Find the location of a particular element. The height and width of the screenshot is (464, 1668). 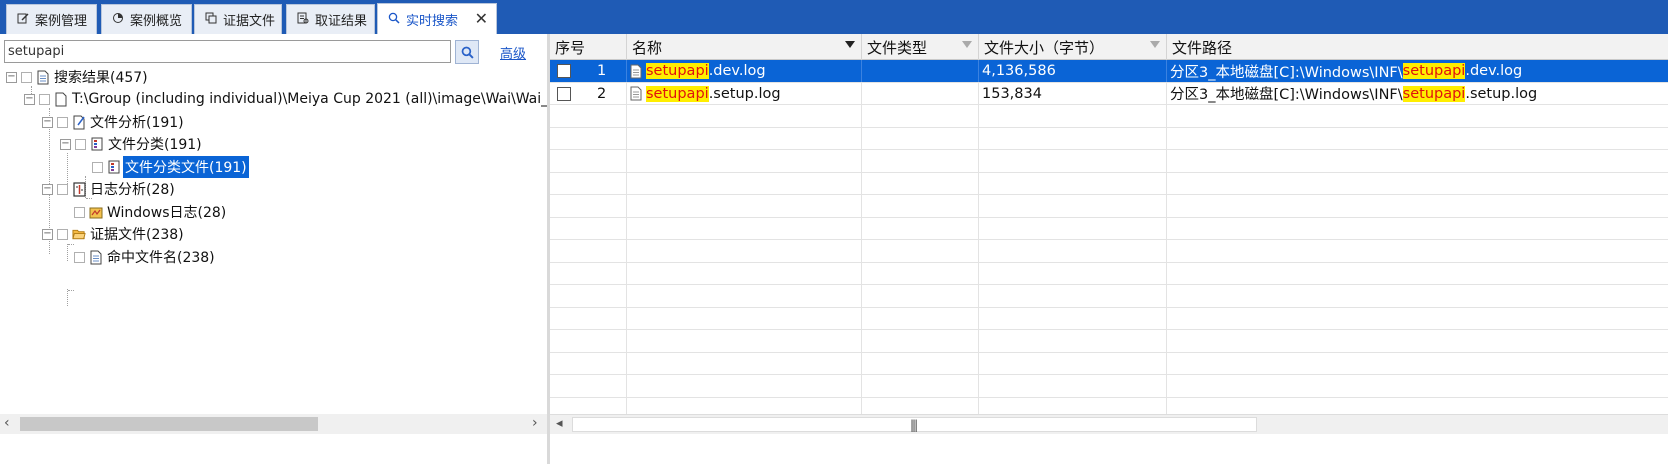

advanced-search-link: 高级 is located at coordinates (513, 52).